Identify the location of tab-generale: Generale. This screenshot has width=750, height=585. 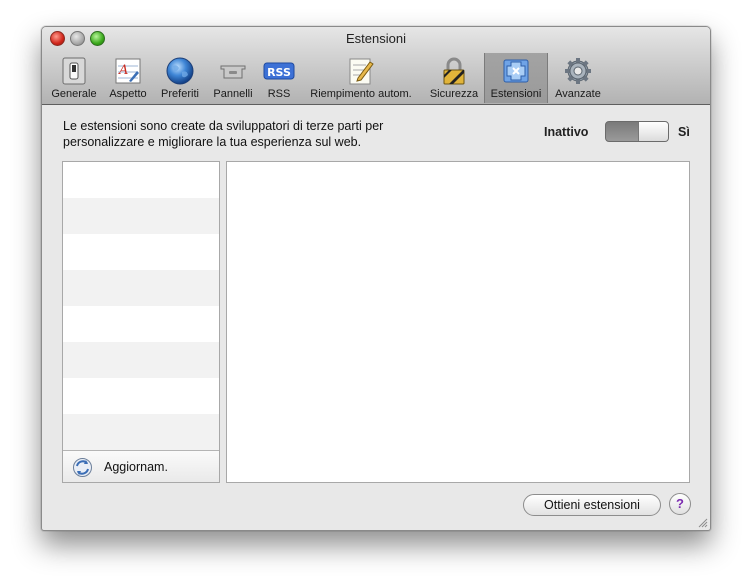
(74, 78).